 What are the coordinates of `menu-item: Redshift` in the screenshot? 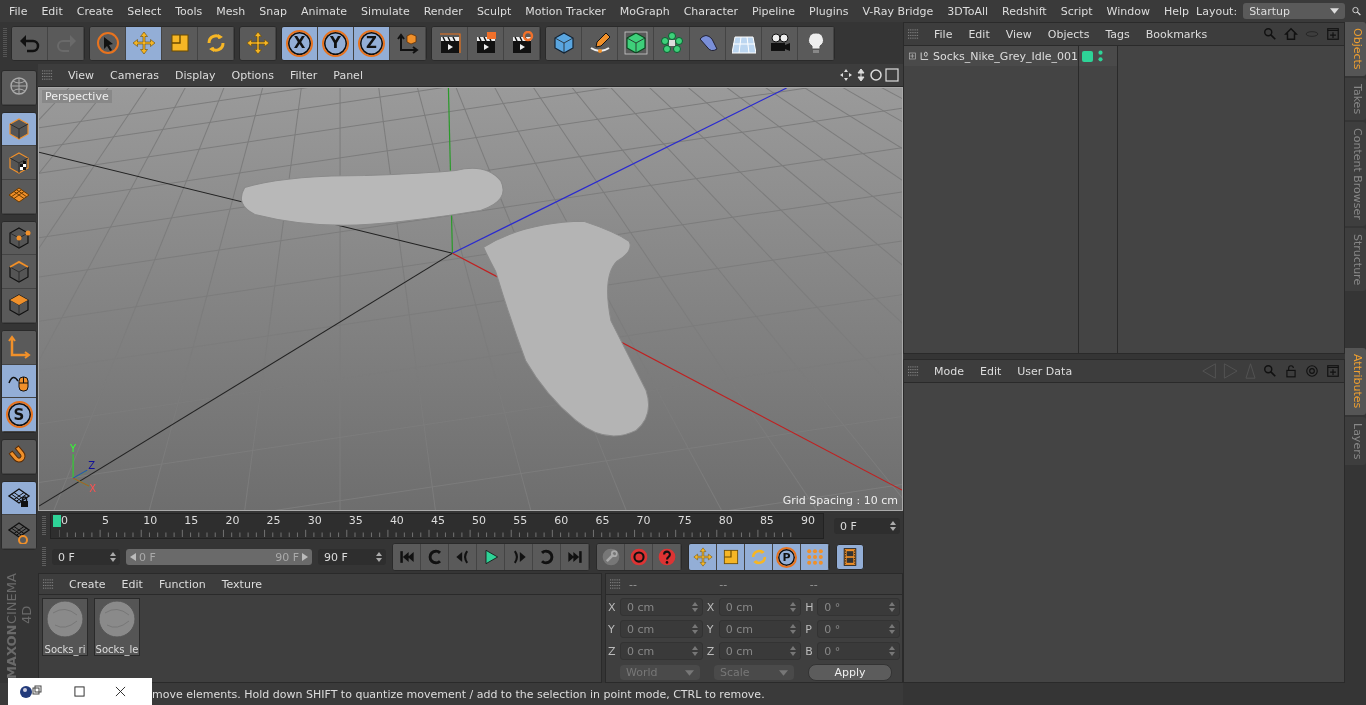 It's located at (1024, 11).